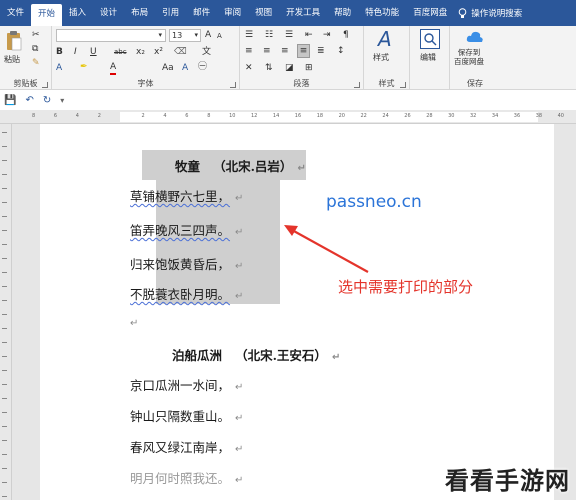  Describe the element at coordinates (381, 58) in the screenshot. I see `styles-button: 样式` at that location.